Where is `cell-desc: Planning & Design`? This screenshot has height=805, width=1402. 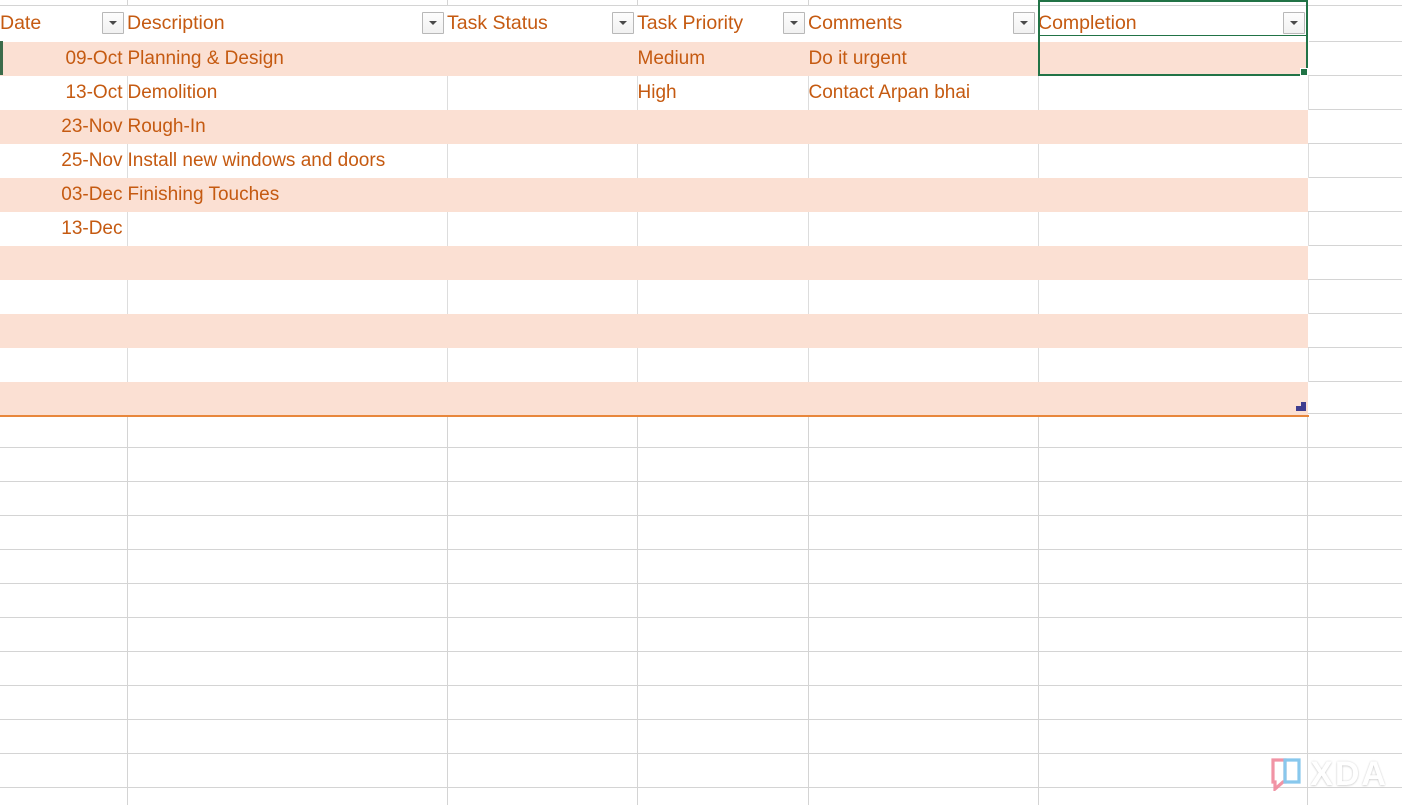
cell-desc: Planning & Design is located at coordinates (287, 58).